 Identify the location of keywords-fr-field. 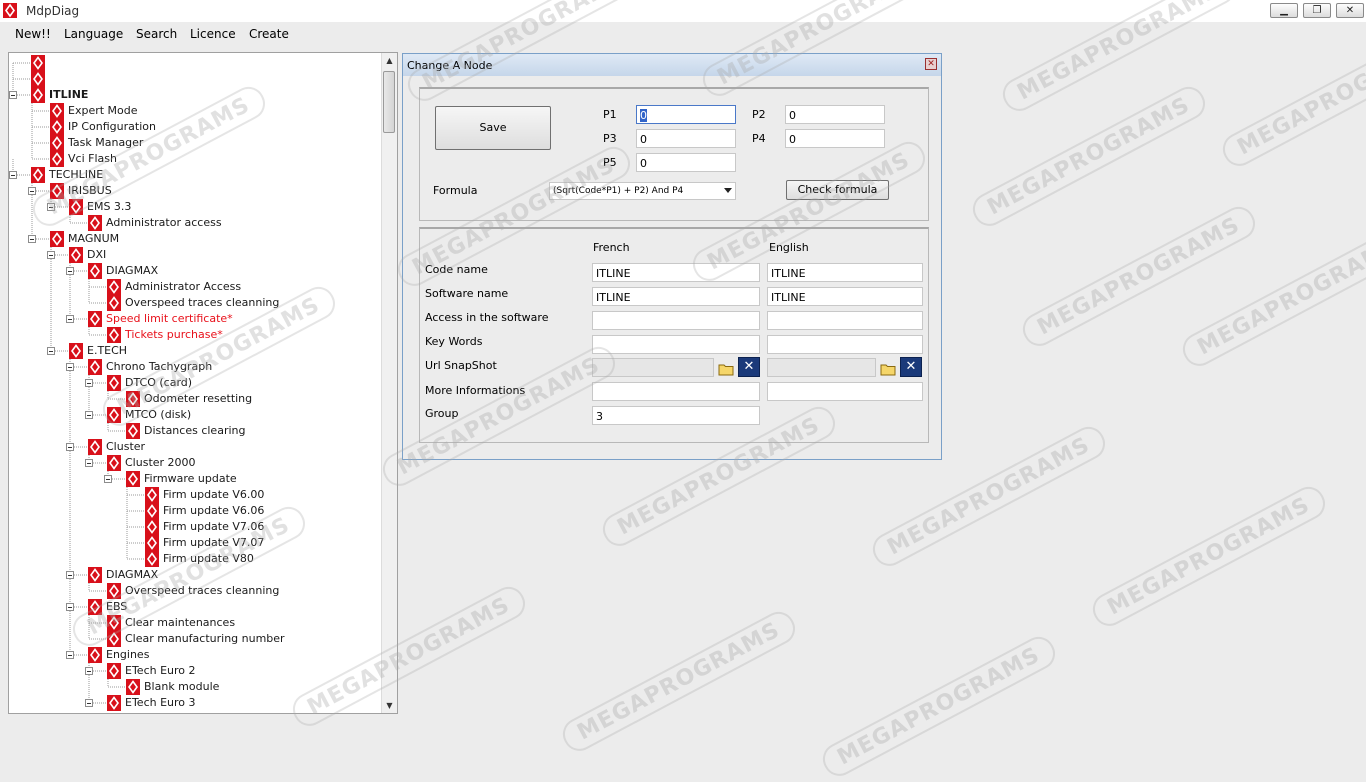
(676, 344).